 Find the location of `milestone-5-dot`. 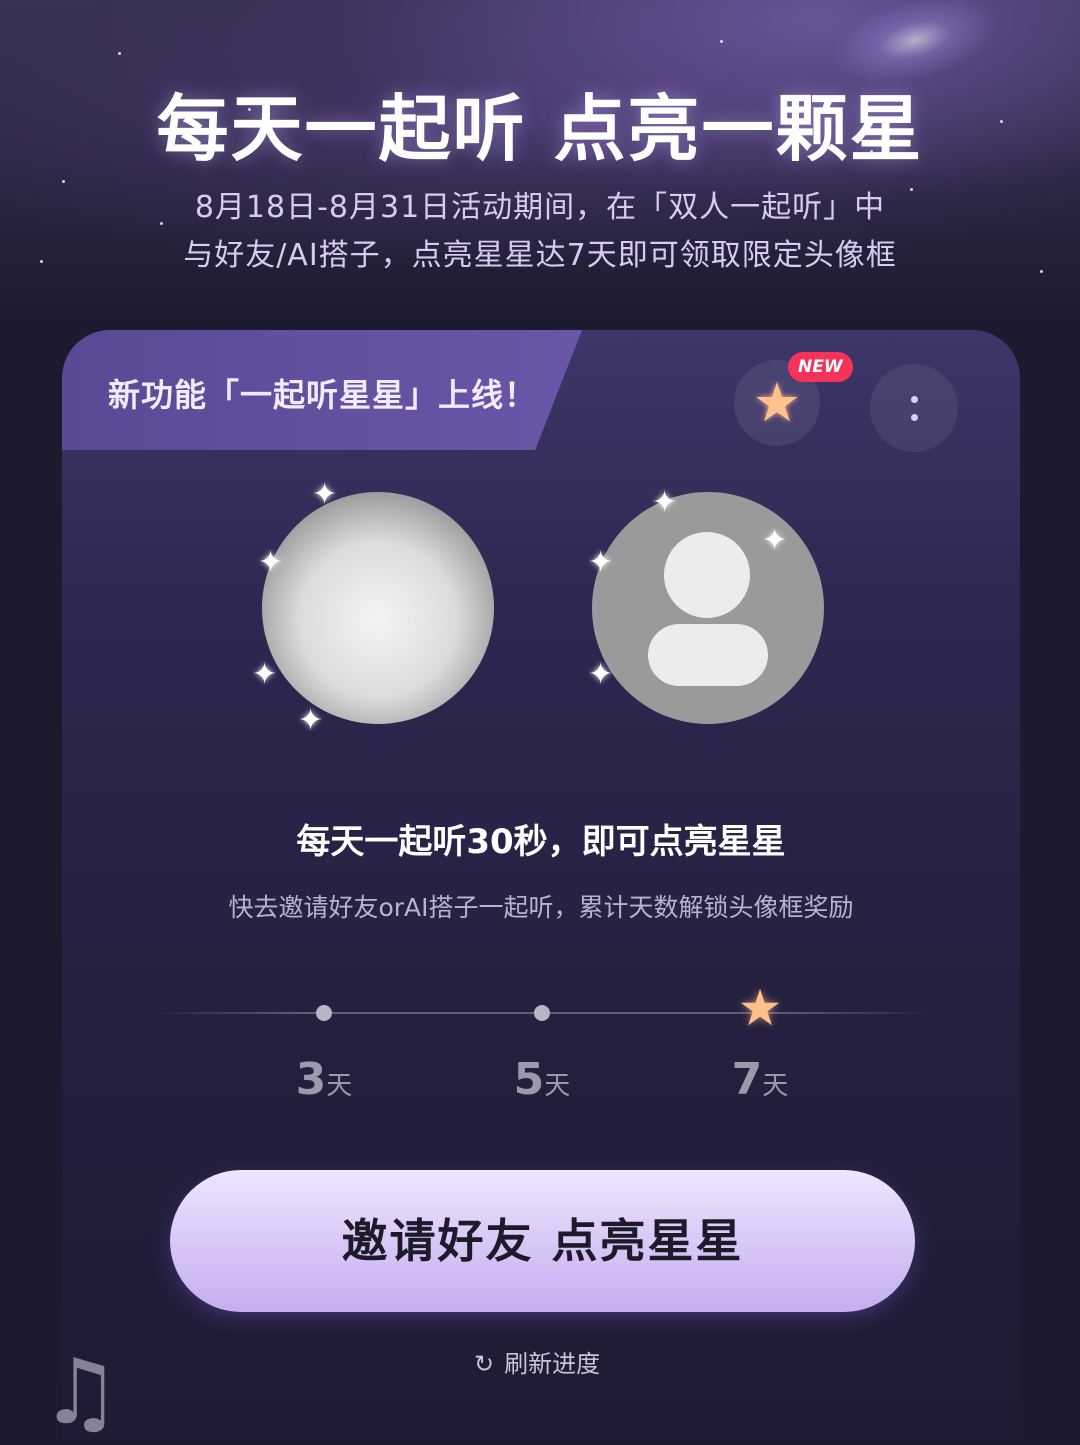

milestone-5-dot is located at coordinates (542, 1013).